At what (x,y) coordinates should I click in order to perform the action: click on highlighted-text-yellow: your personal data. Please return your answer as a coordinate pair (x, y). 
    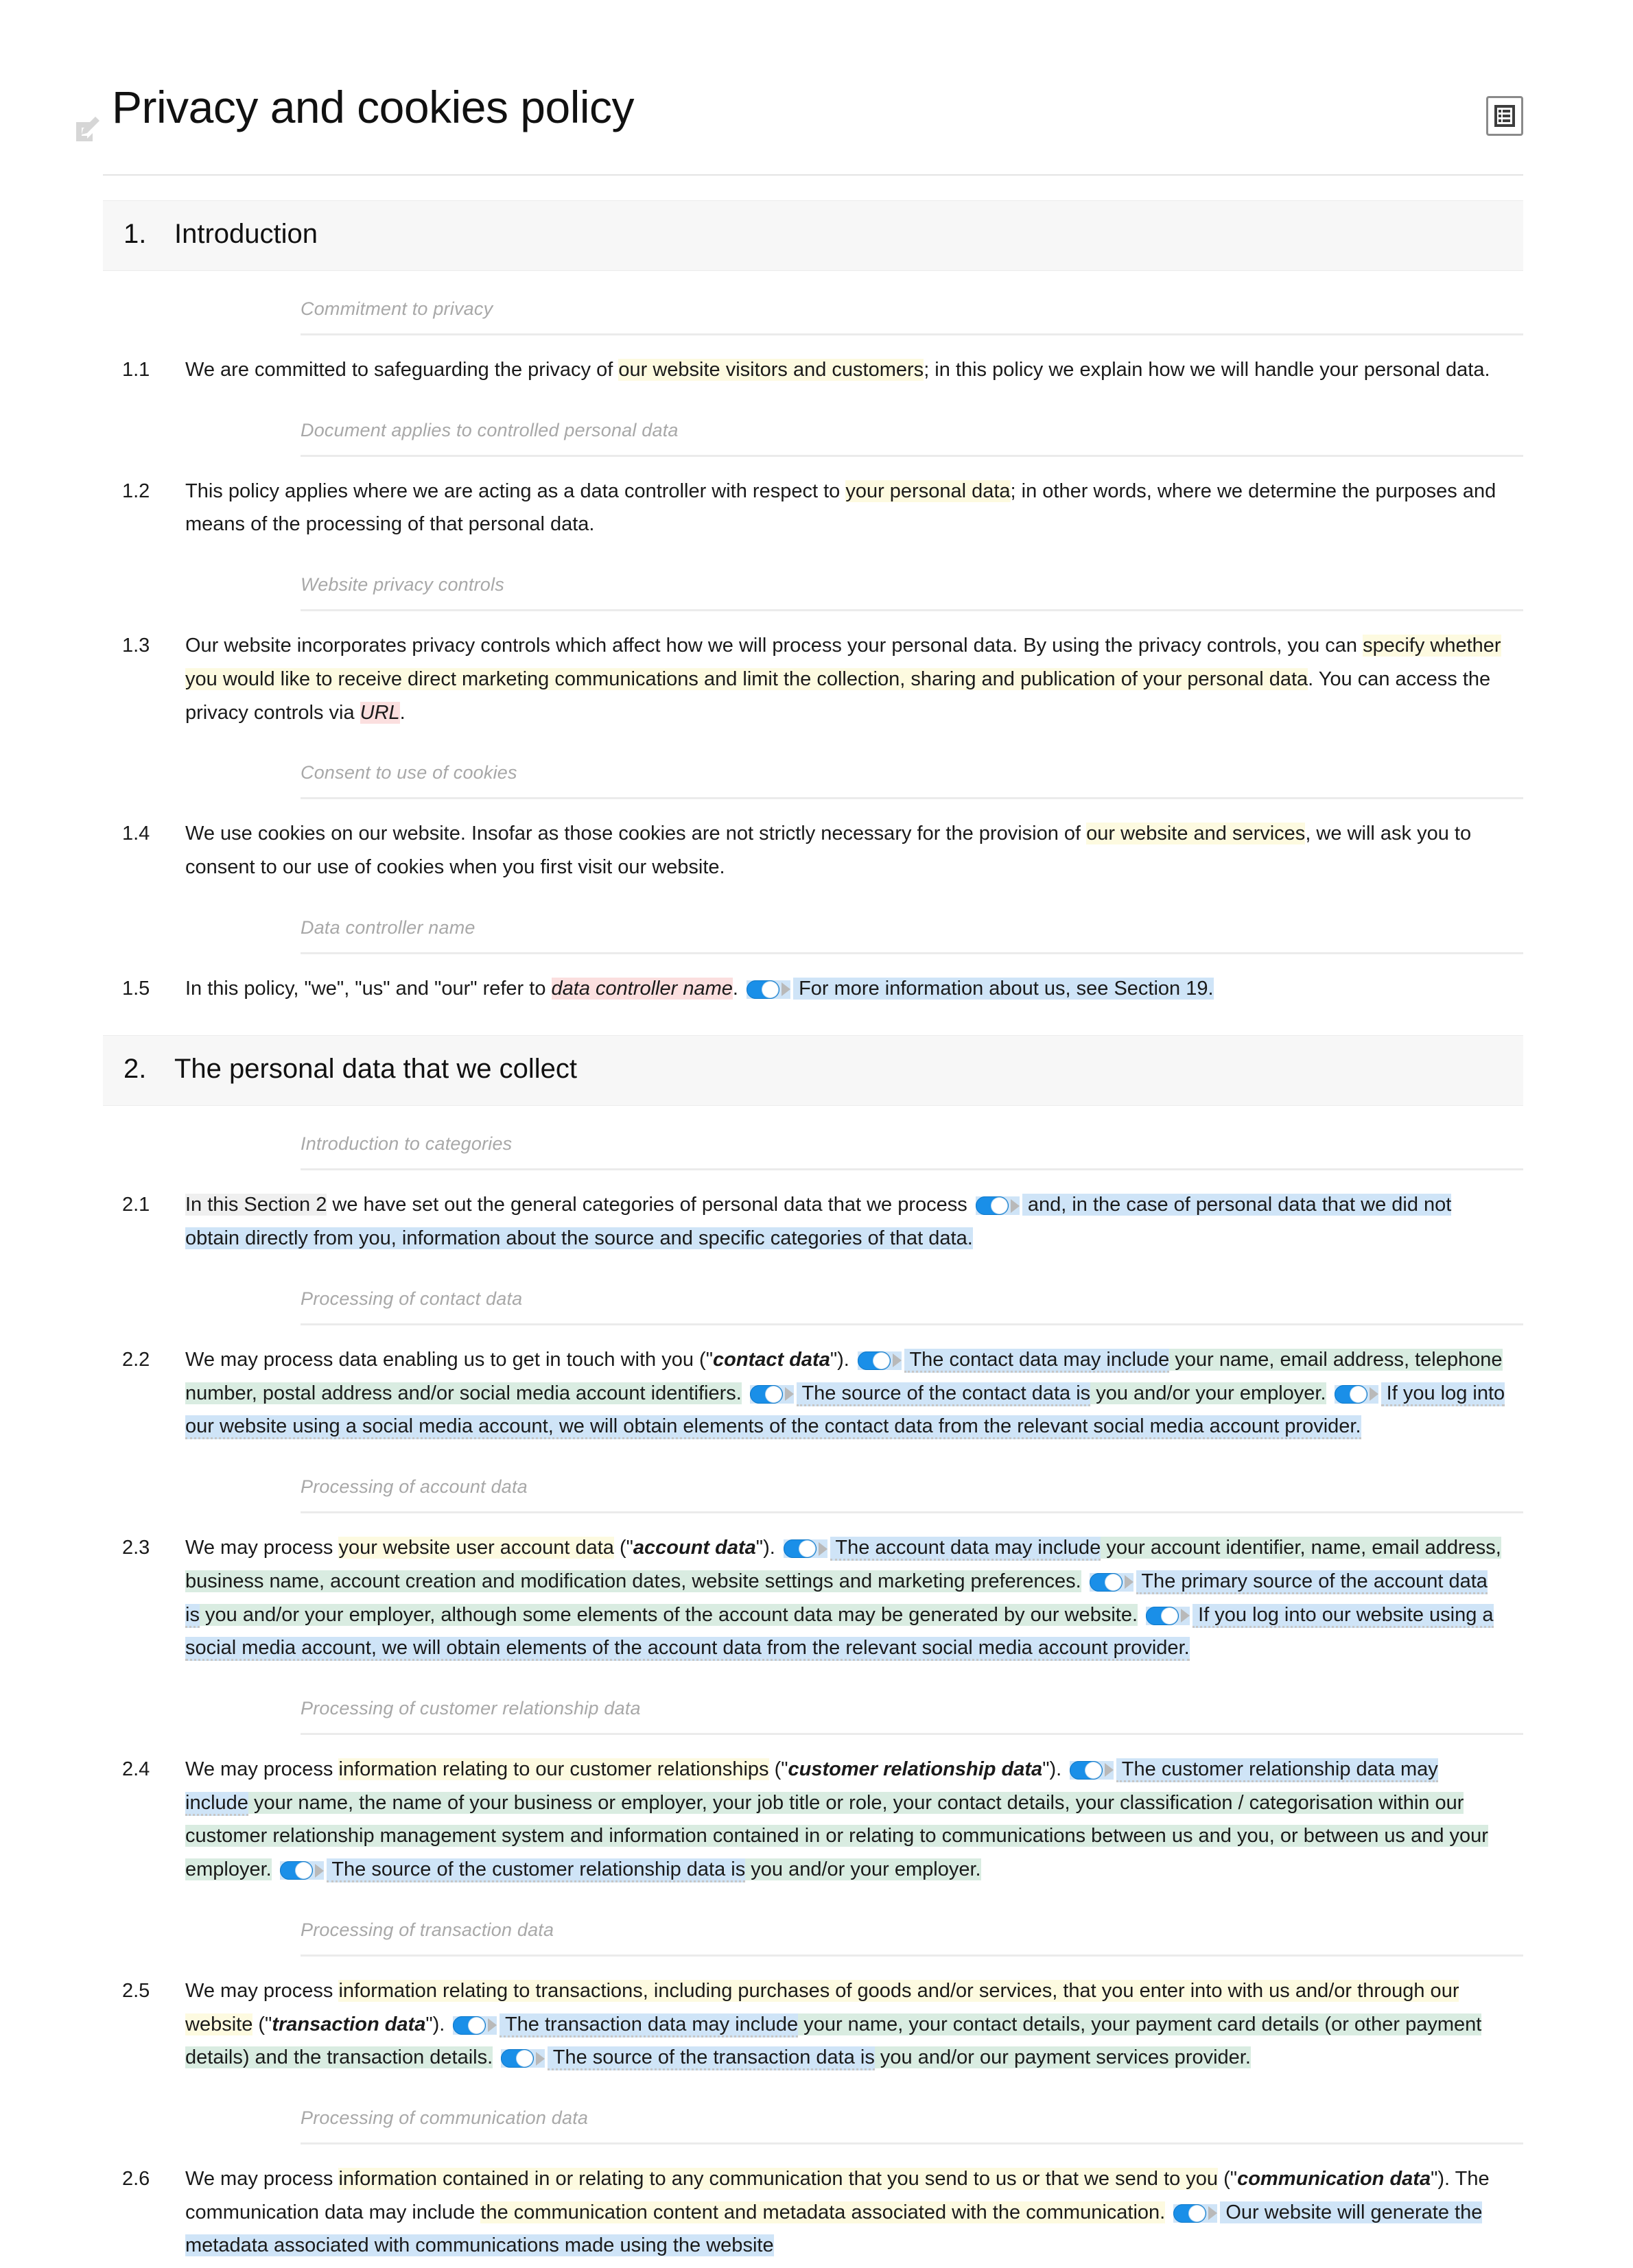
    Looking at the image, I should click on (928, 491).